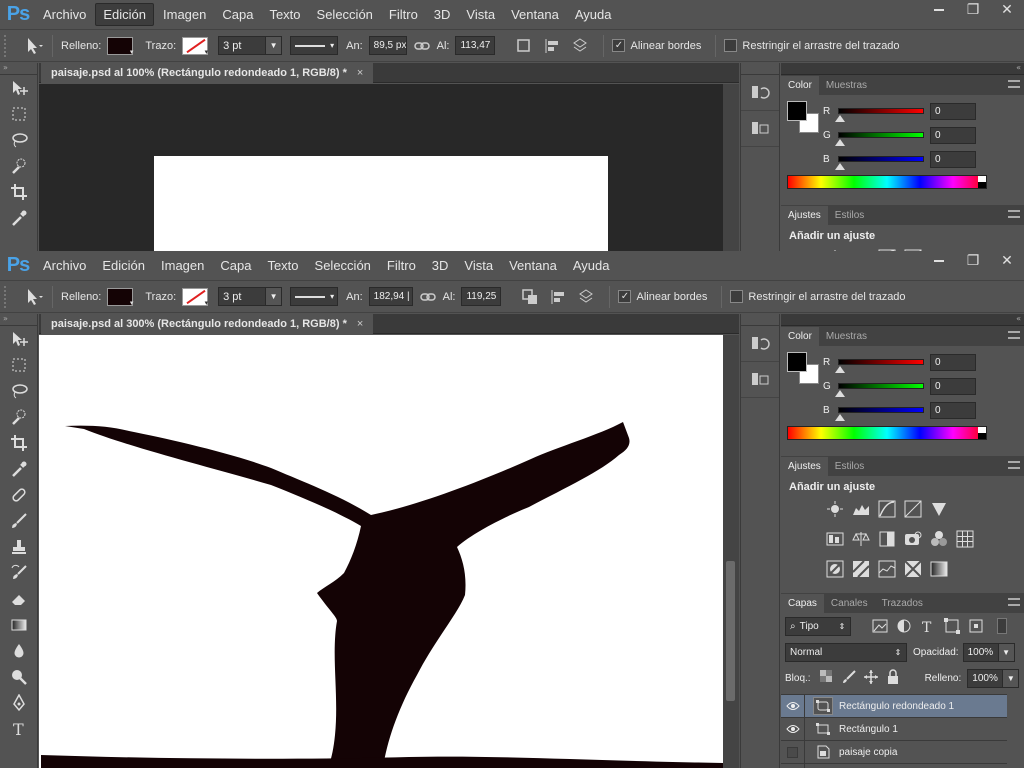 This screenshot has width=1024, height=768. What do you see at coordinates (965, 539) in the screenshot?
I see `color-lookup-icon` at bounding box center [965, 539].